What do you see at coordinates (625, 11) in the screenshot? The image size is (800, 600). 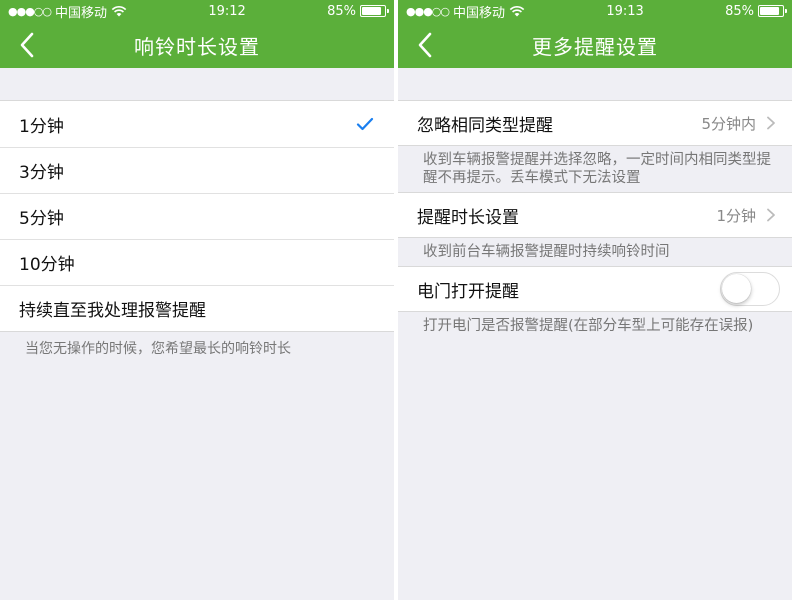 I see `clock: 19:13` at bounding box center [625, 11].